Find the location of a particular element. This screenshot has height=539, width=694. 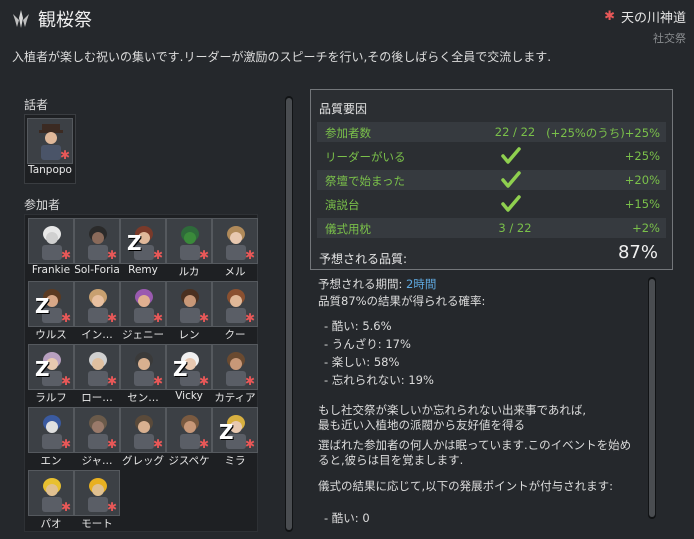

ideology-label: ✱ 天の川神道 is located at coordinates (645, 16).